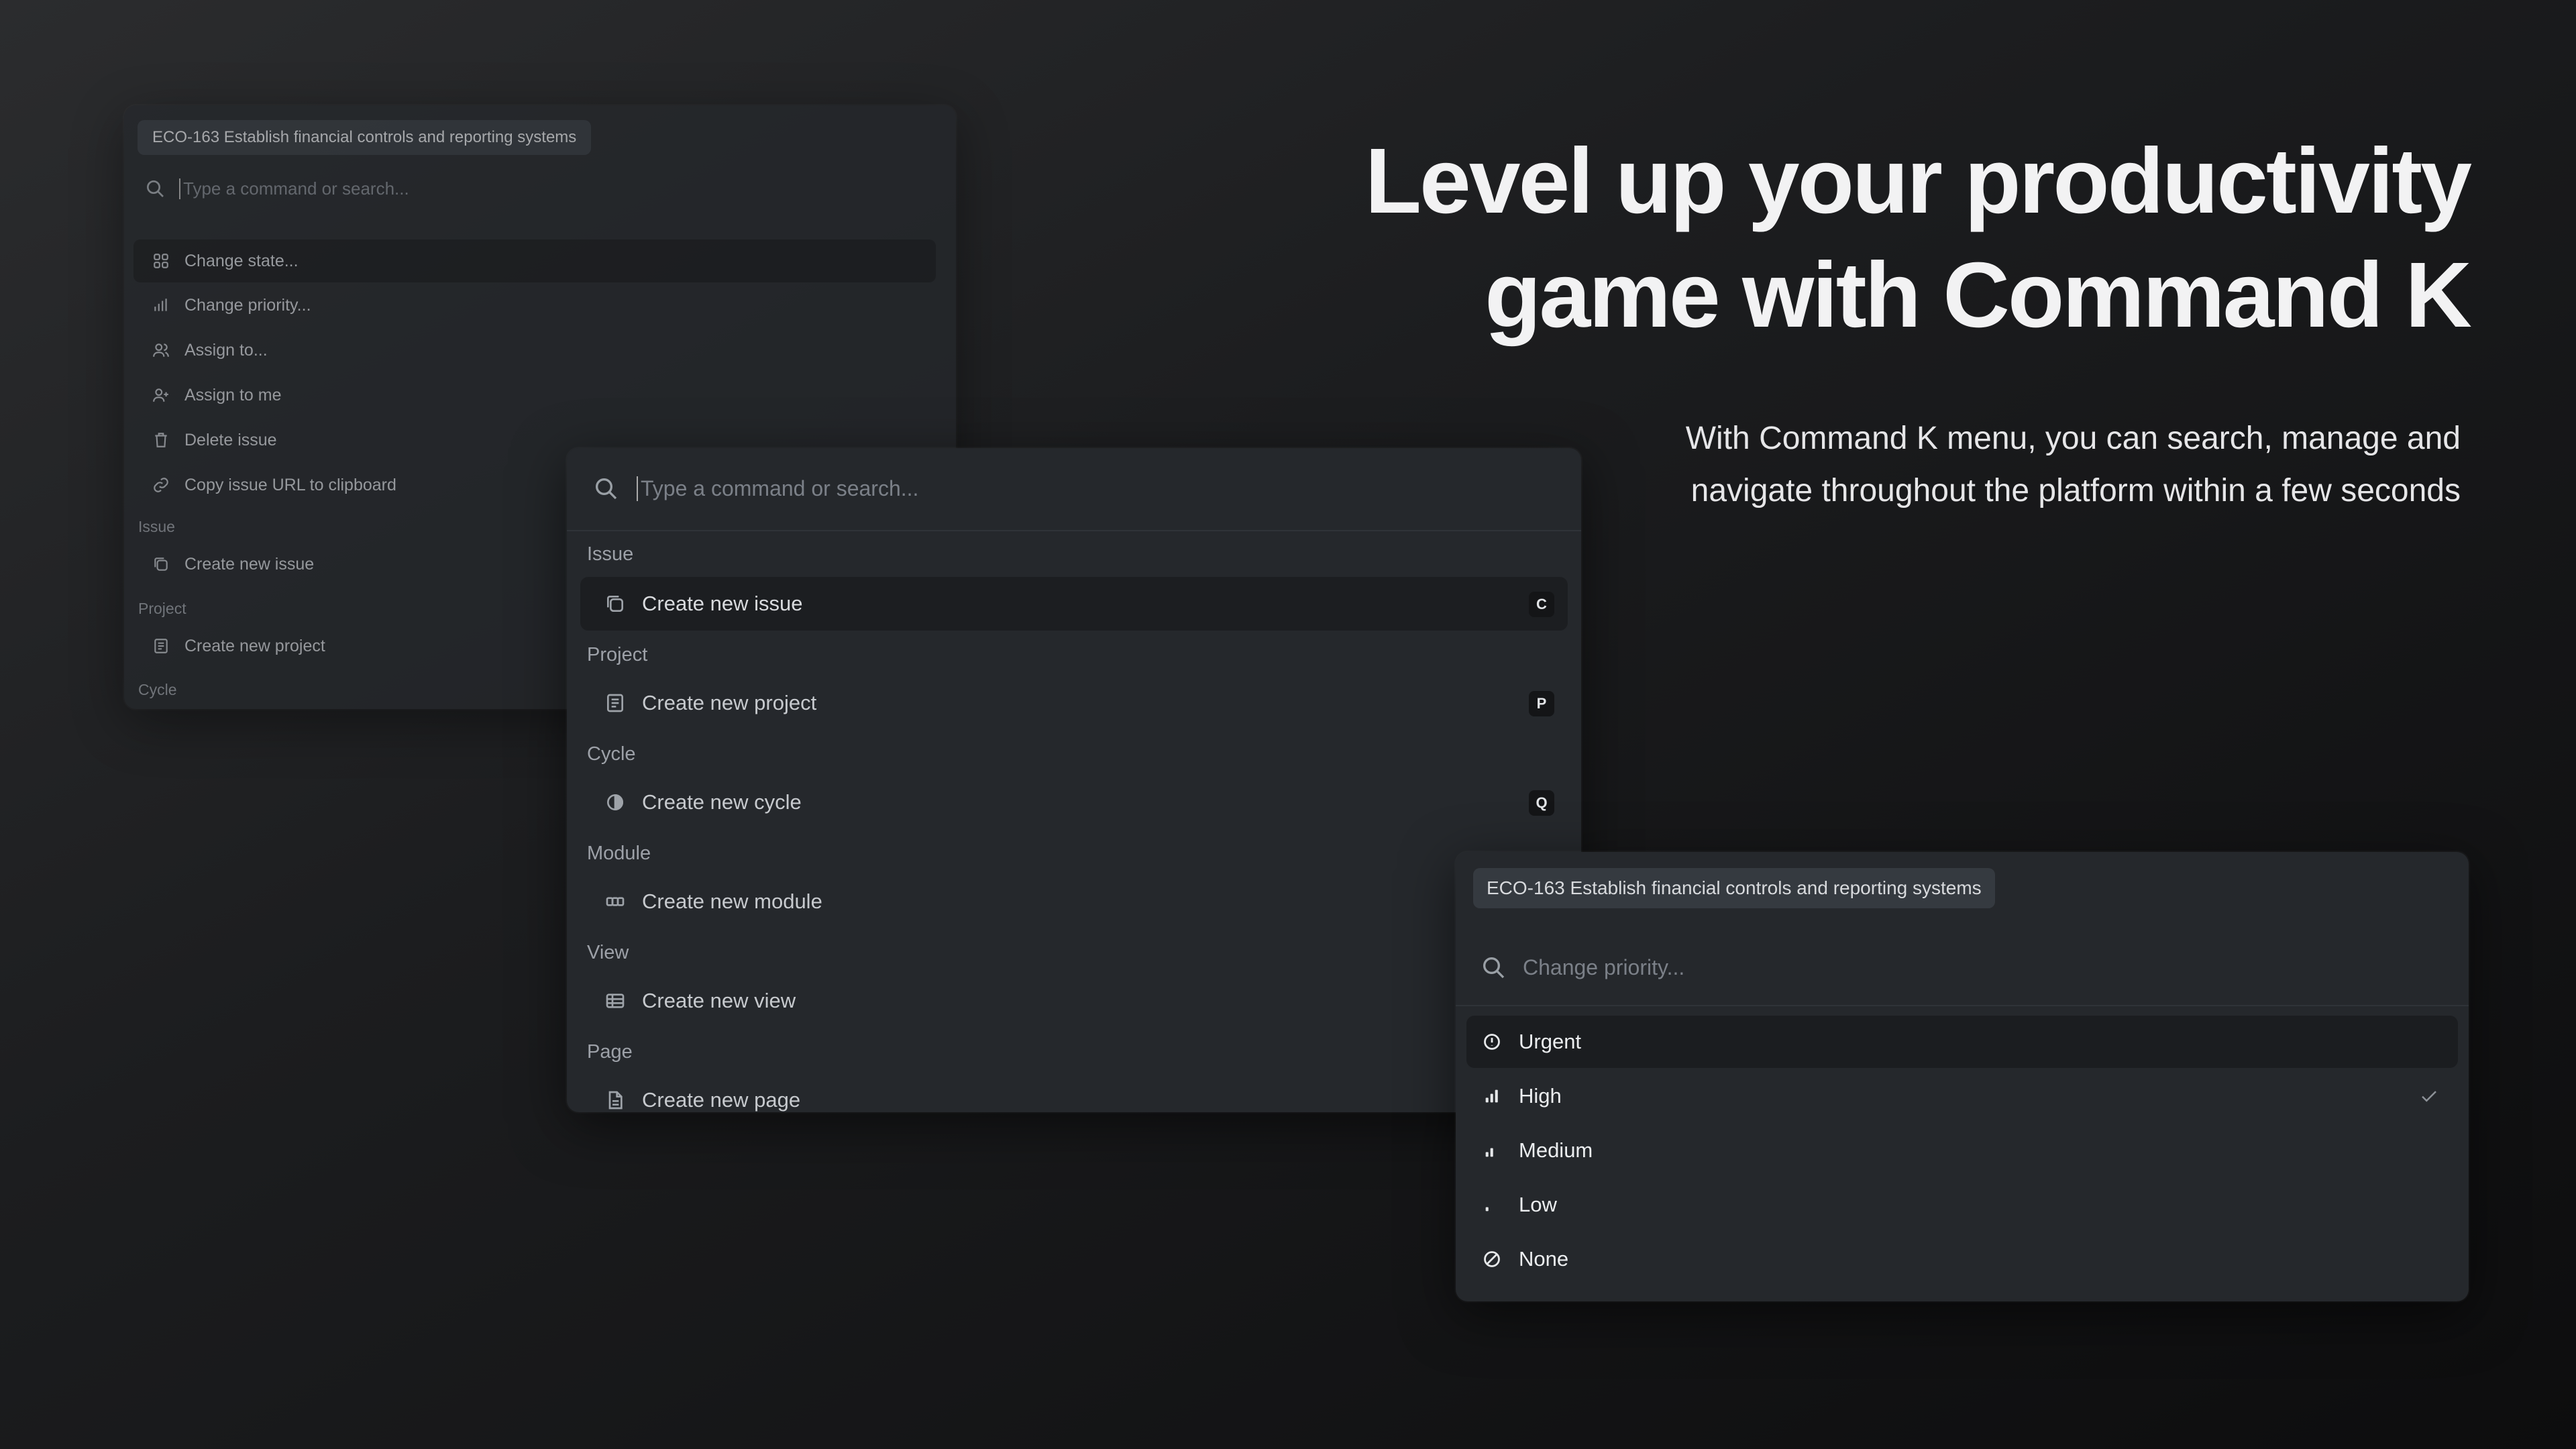 The height and width of the screenshot is (1449, 2576). I want to click on priority-label: None, so click(1543, 1259).